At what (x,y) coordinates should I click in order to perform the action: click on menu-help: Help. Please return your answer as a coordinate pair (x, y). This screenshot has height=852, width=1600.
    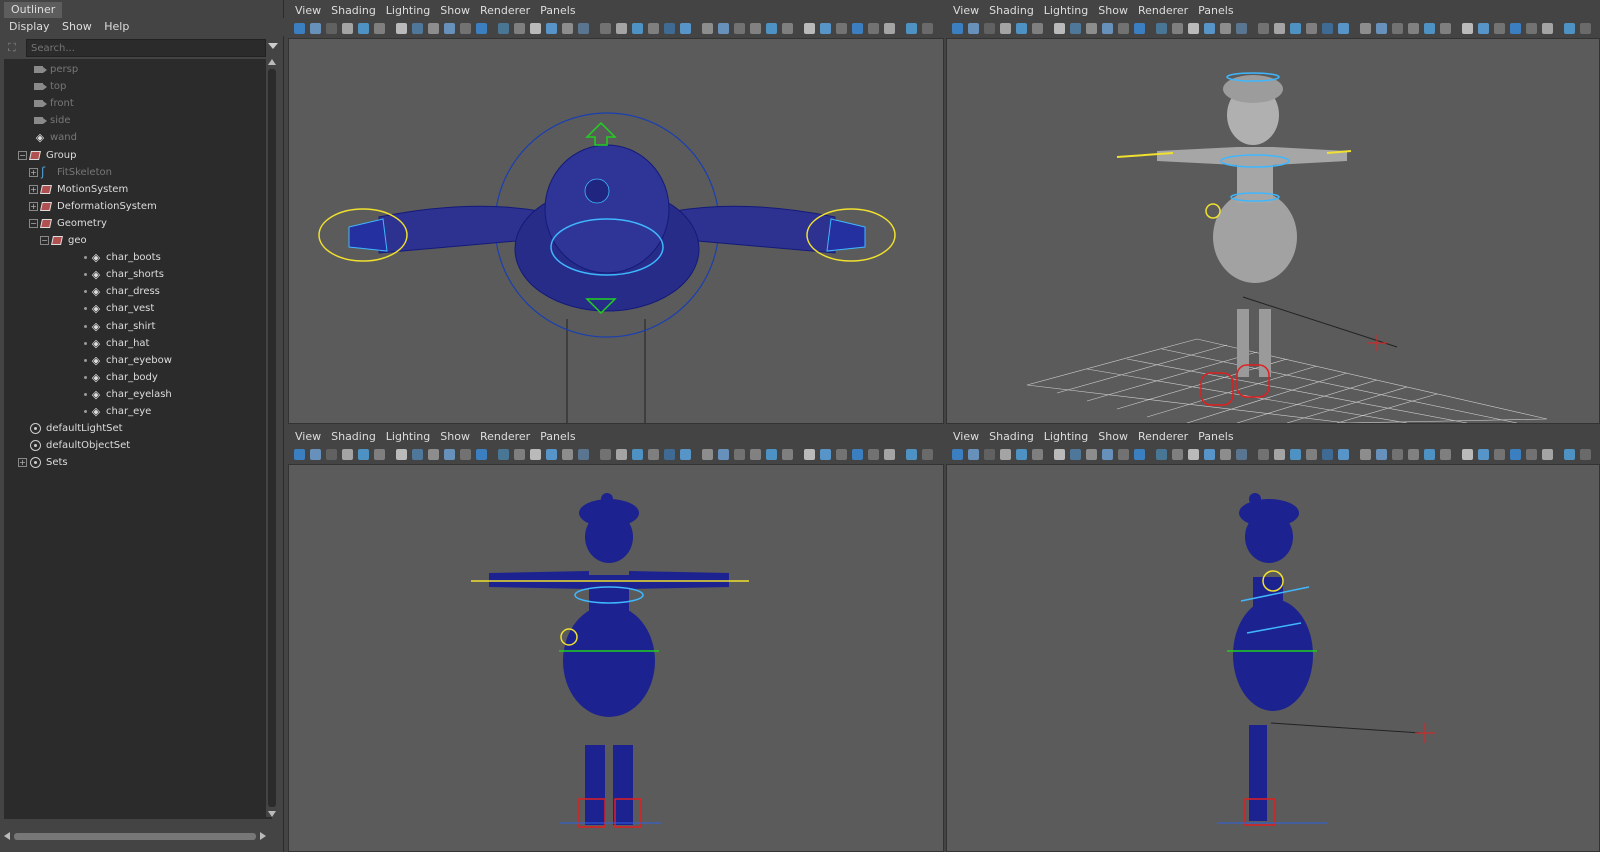
    Looking at the image, I should click on (116, 27).